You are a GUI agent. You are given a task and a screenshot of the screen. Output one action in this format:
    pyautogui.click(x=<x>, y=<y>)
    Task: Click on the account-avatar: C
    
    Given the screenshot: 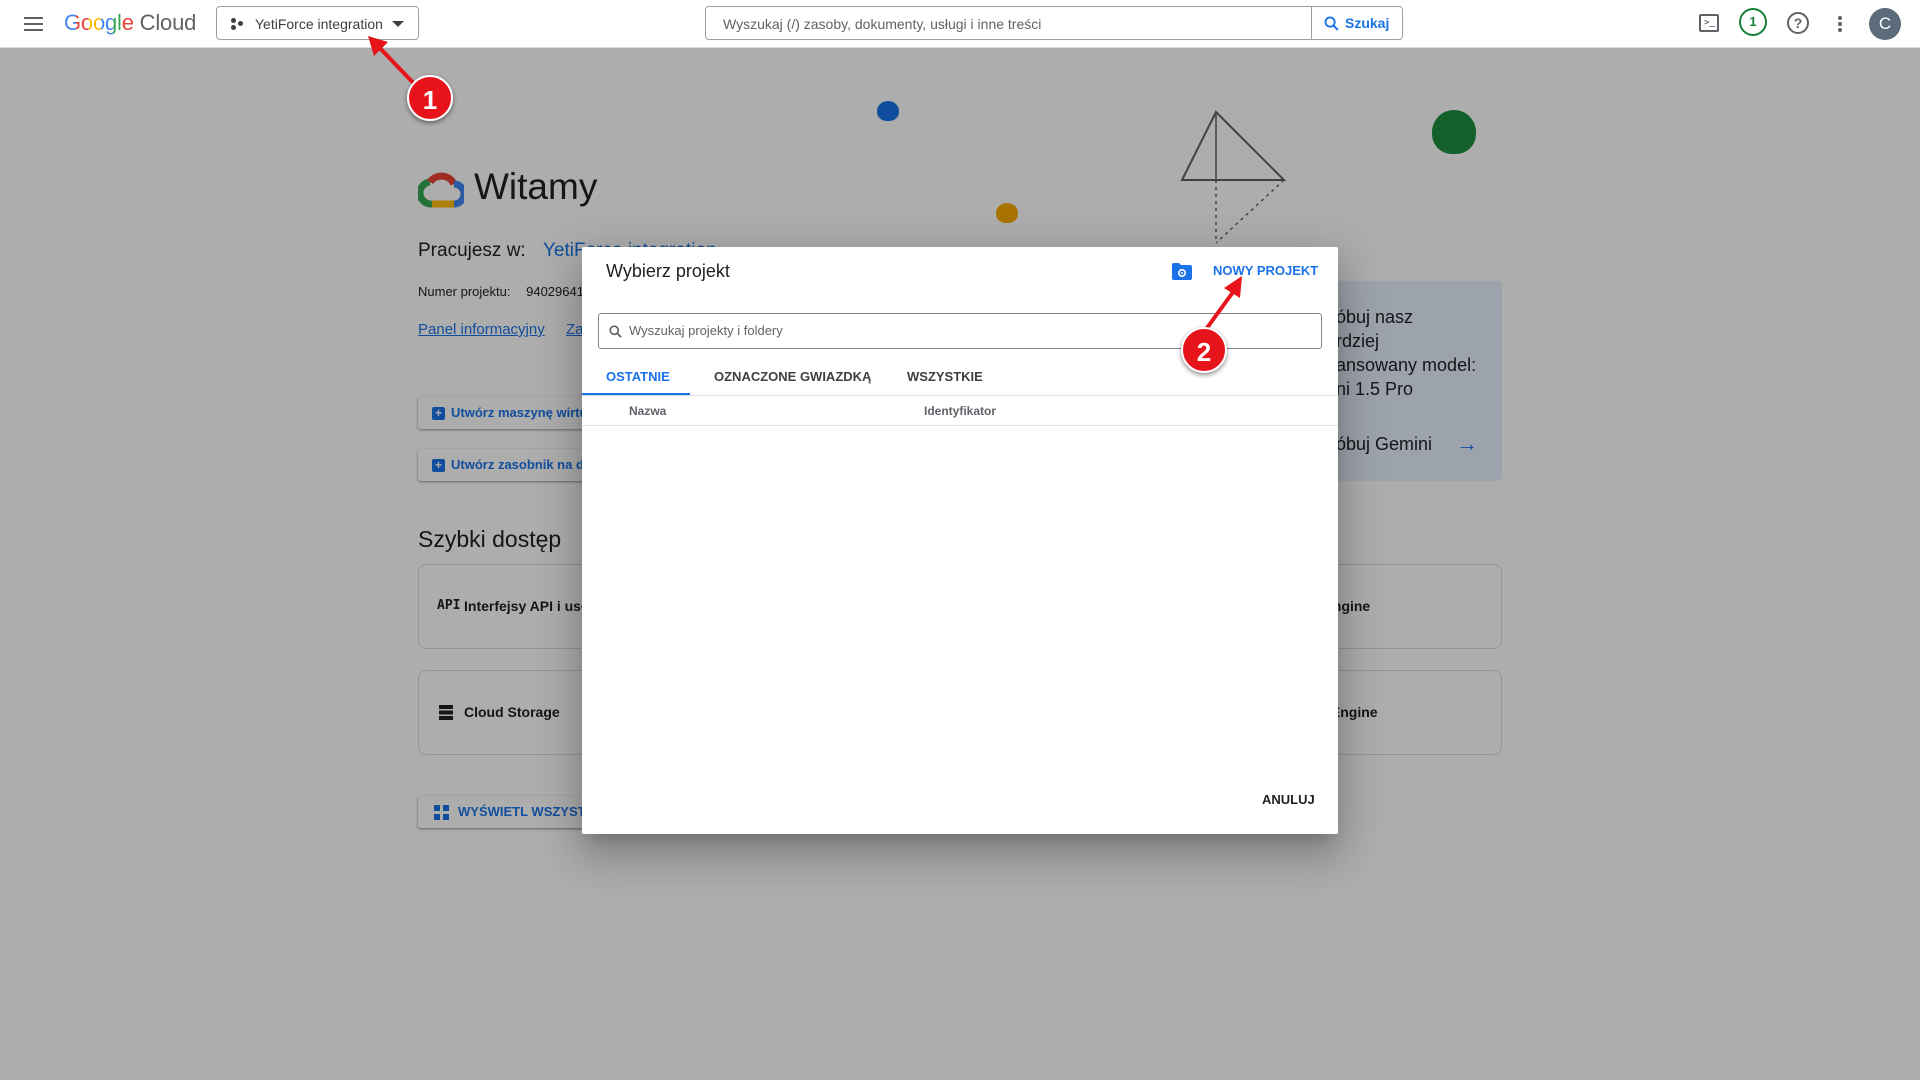 What is the action you would take?
    pyautogui.click(x=1885, y=24)
    